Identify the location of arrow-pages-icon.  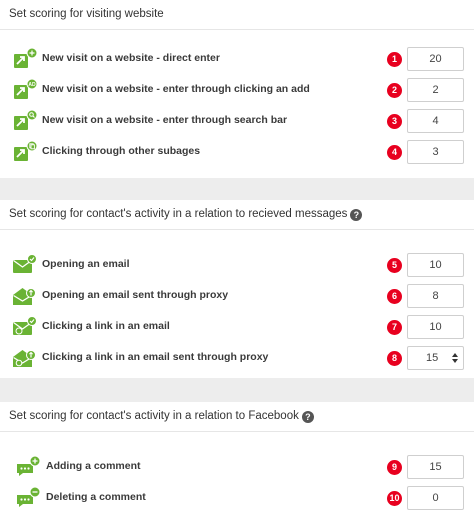
(25, 152).